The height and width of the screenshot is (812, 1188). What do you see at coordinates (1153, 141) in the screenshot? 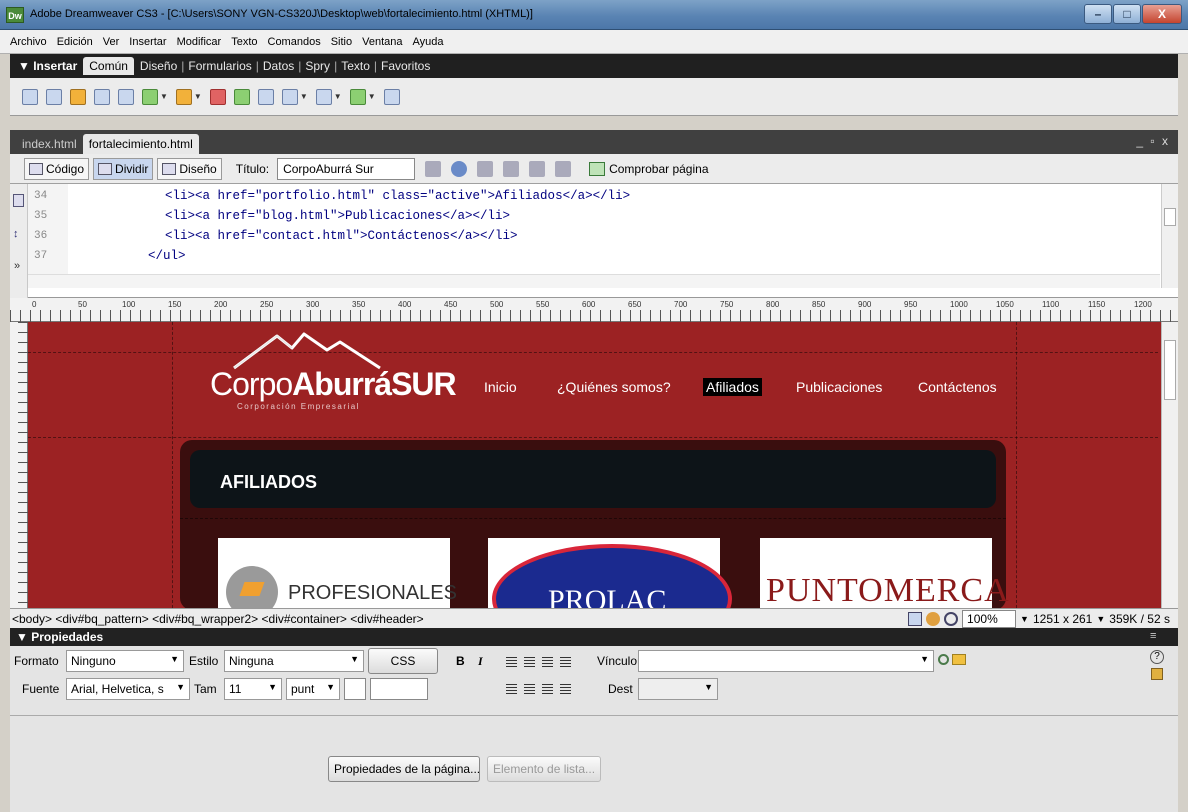
I see `document-window-controls: _ ▫ x` at bounding box center [1153, 141].